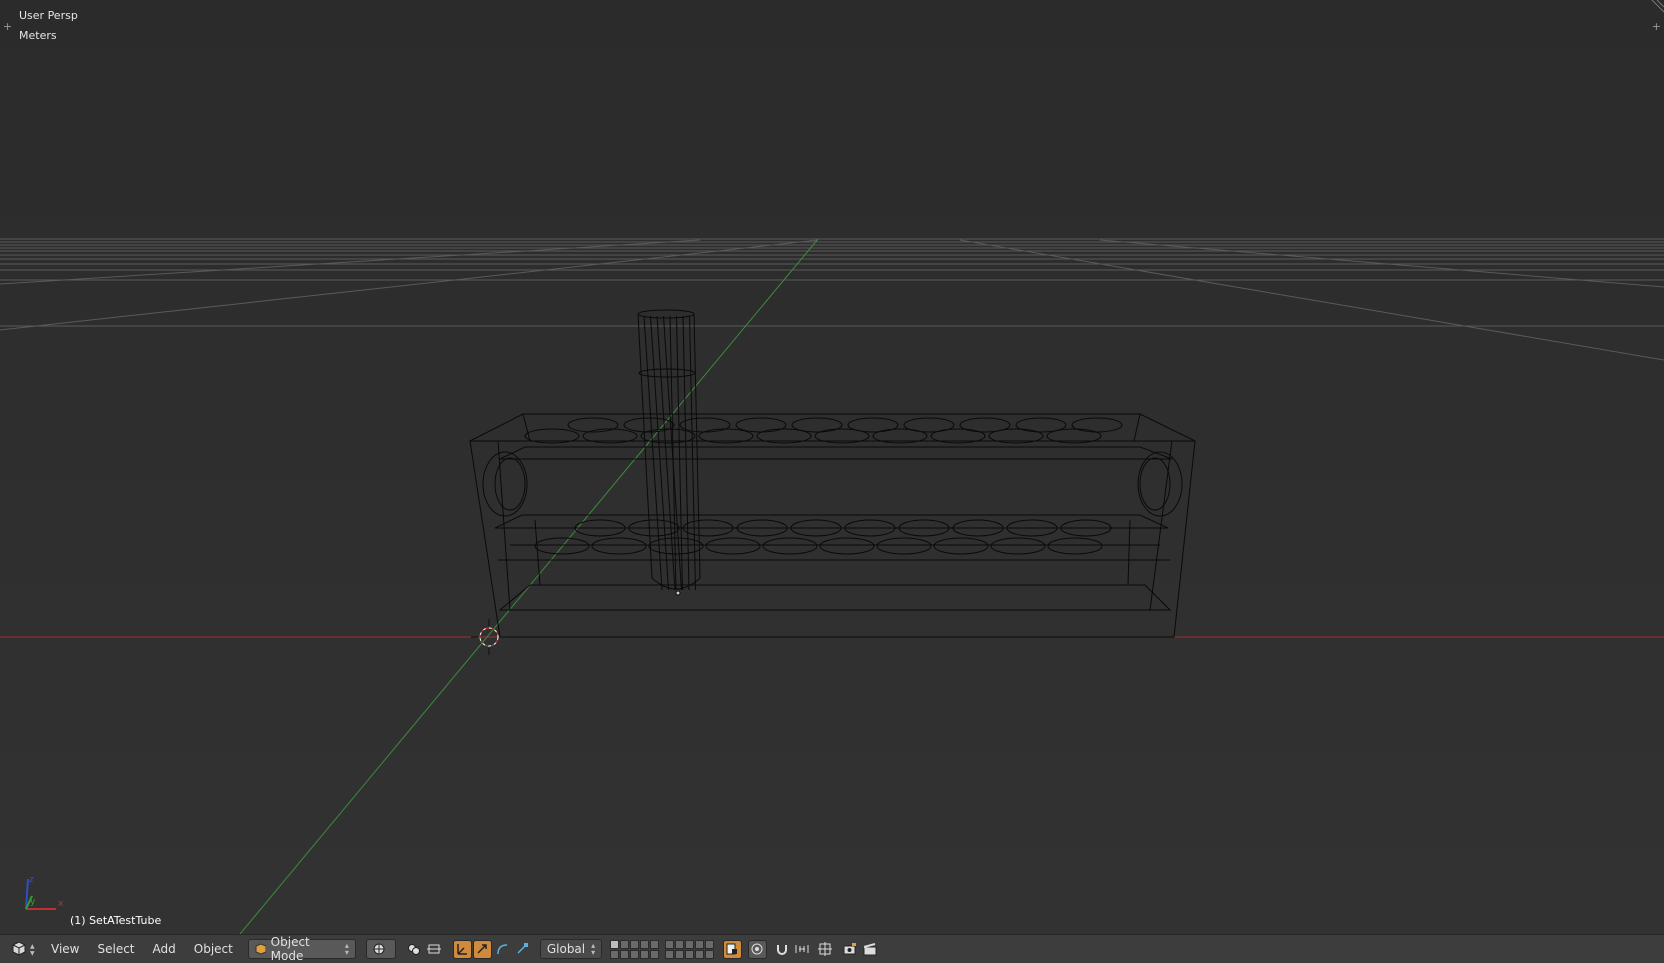  I want to click on clapperboard-icon, so click(870, 949).